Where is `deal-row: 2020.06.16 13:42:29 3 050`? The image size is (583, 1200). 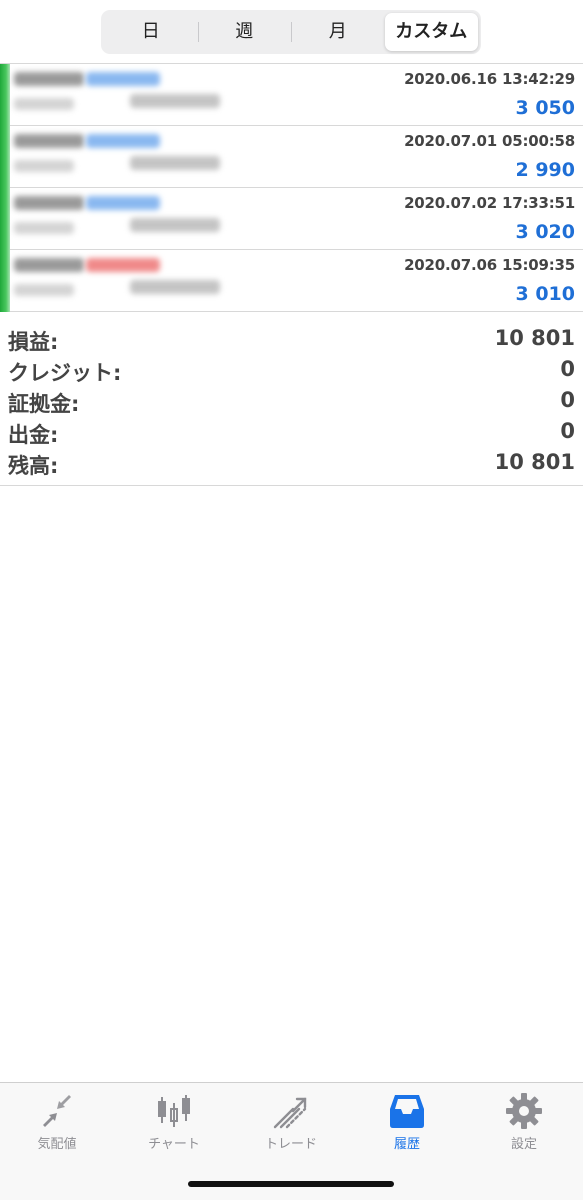
deal-row: 2020.06.16 13:42:29 3 050 is located at coordinates (291, 95).